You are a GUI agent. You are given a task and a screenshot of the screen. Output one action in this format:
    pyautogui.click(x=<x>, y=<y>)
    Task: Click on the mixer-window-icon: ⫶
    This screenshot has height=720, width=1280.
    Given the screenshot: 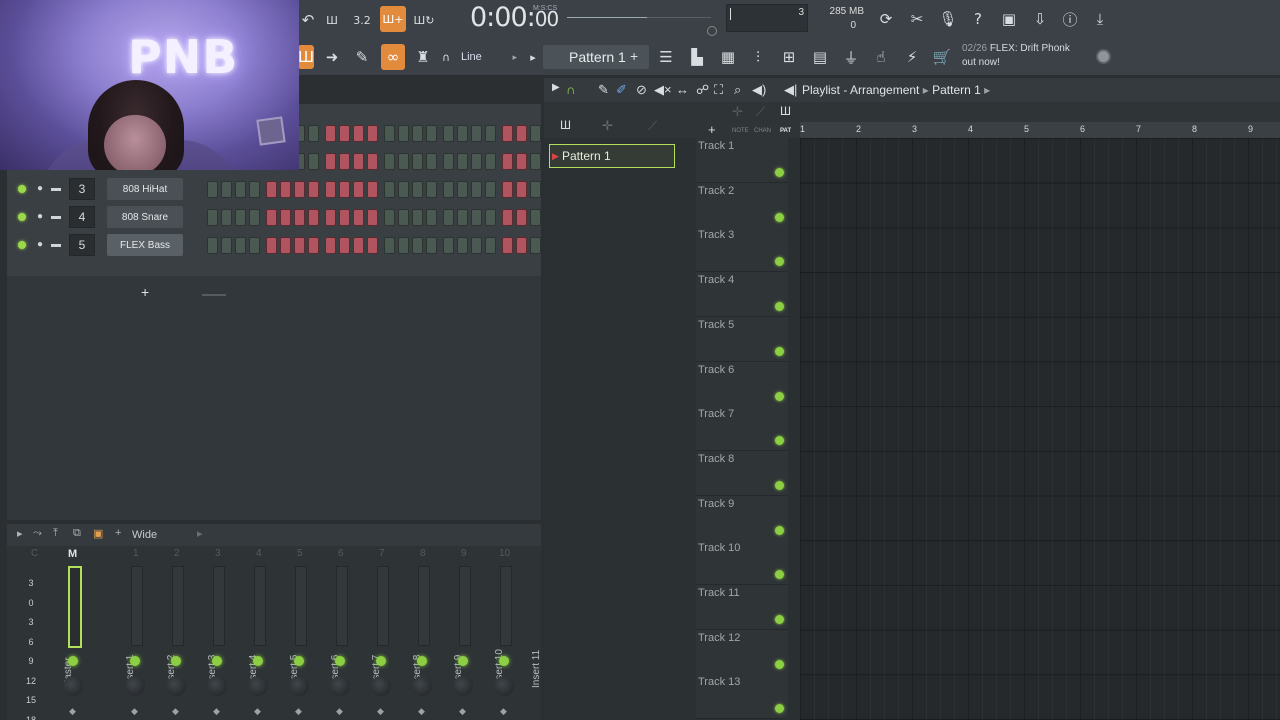 What is the action you would take?
    pyautogui.click(x=758, y=57)
    